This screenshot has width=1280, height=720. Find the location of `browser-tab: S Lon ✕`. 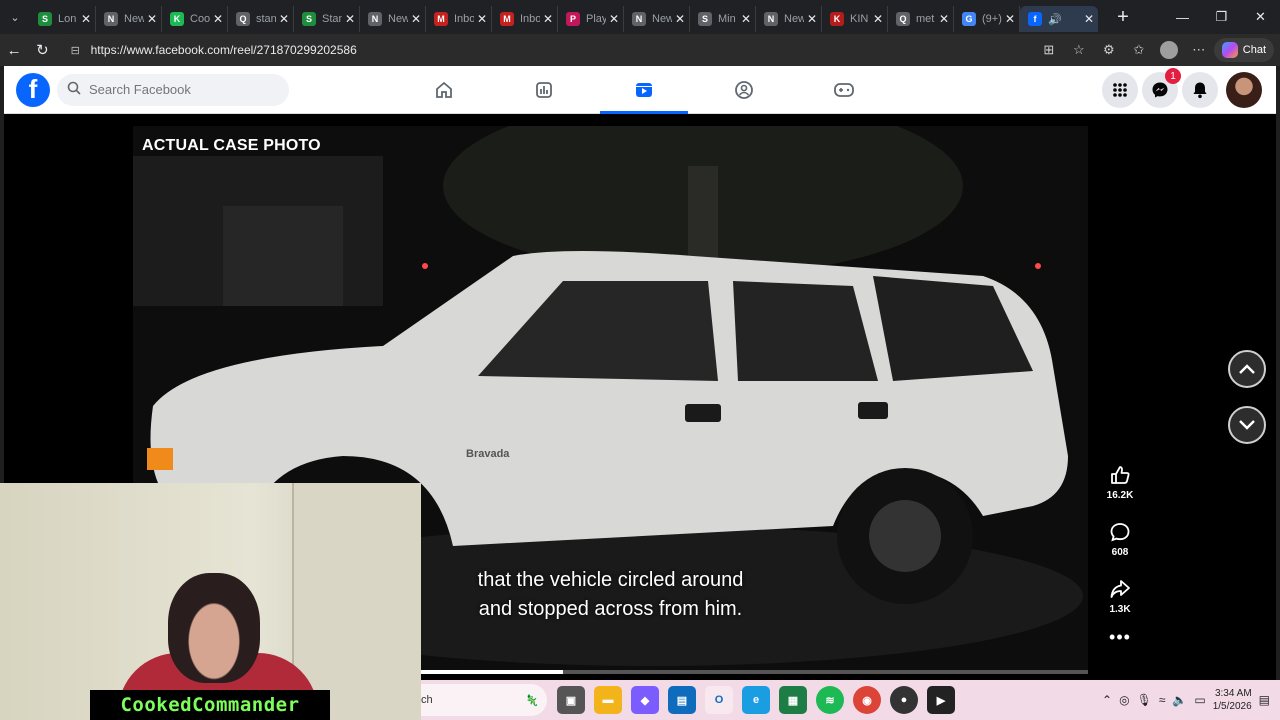

browser-tab: S Lon ✕ is located at coordinates (63, 19).